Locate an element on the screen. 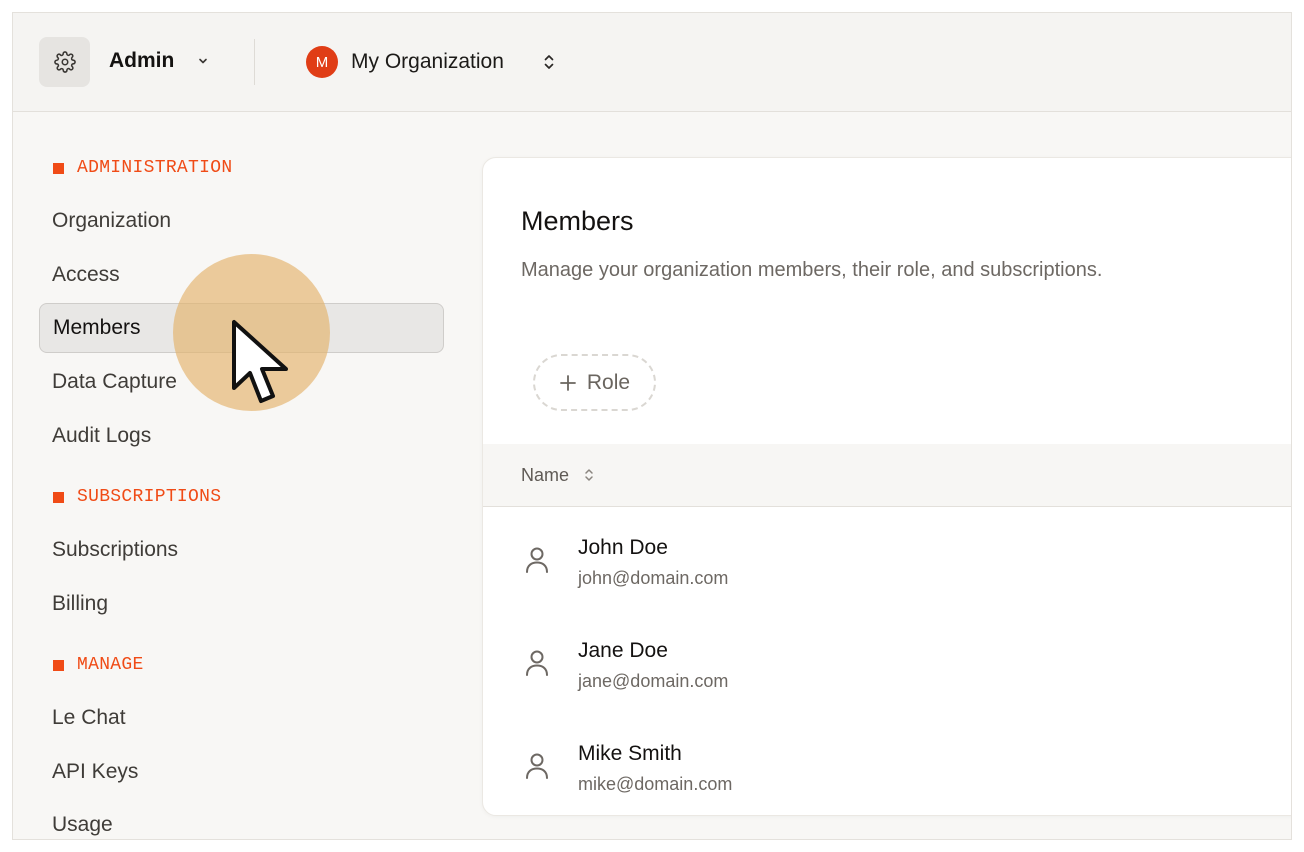 Image resolution: width=1304 pixels, height=852 pixels. sidebar-item-billing: Billing is located at coordinates (241, 604).